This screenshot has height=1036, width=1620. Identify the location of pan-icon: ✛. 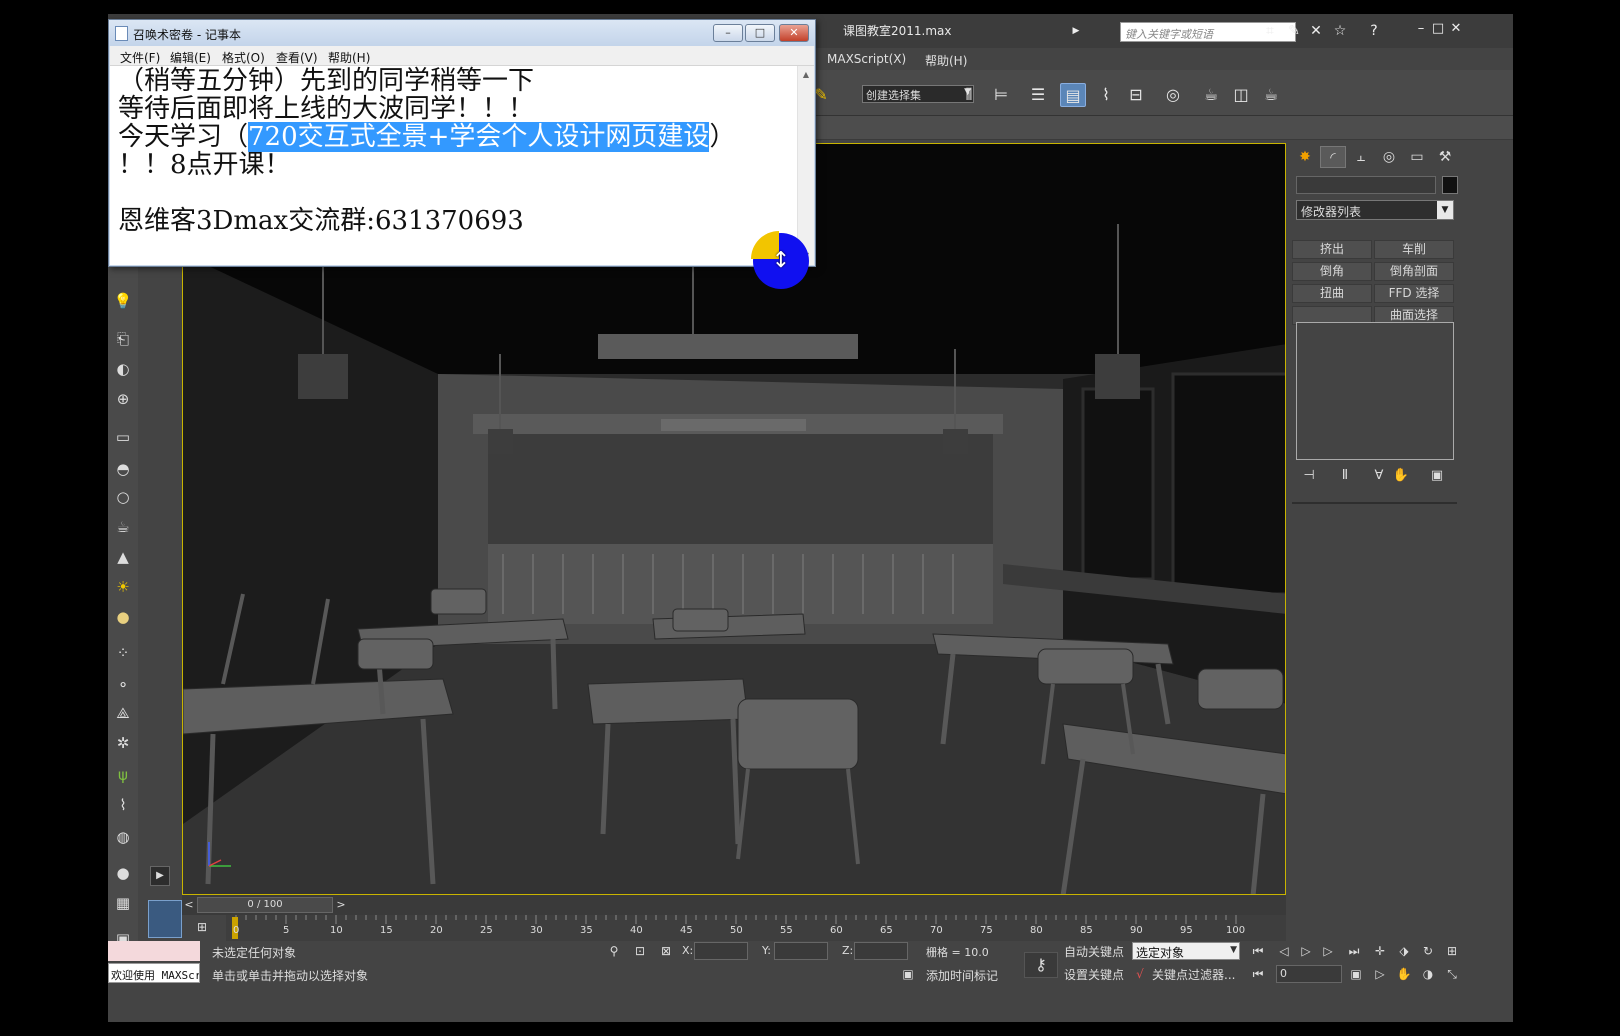
(1380, 951).